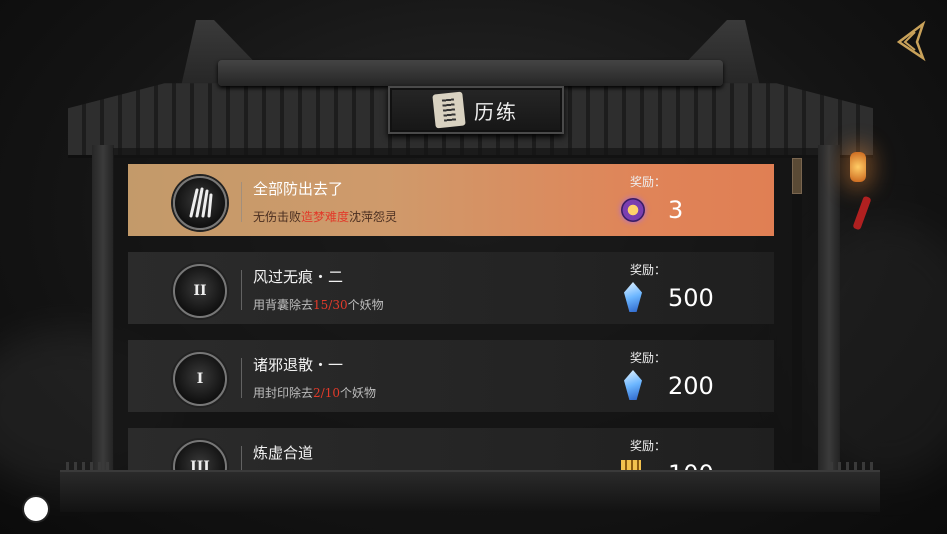 The width and height of the screenshot is (947, 534). I want to click on item-desc: 用封印除去2/10个妖物, so click(314, 393).